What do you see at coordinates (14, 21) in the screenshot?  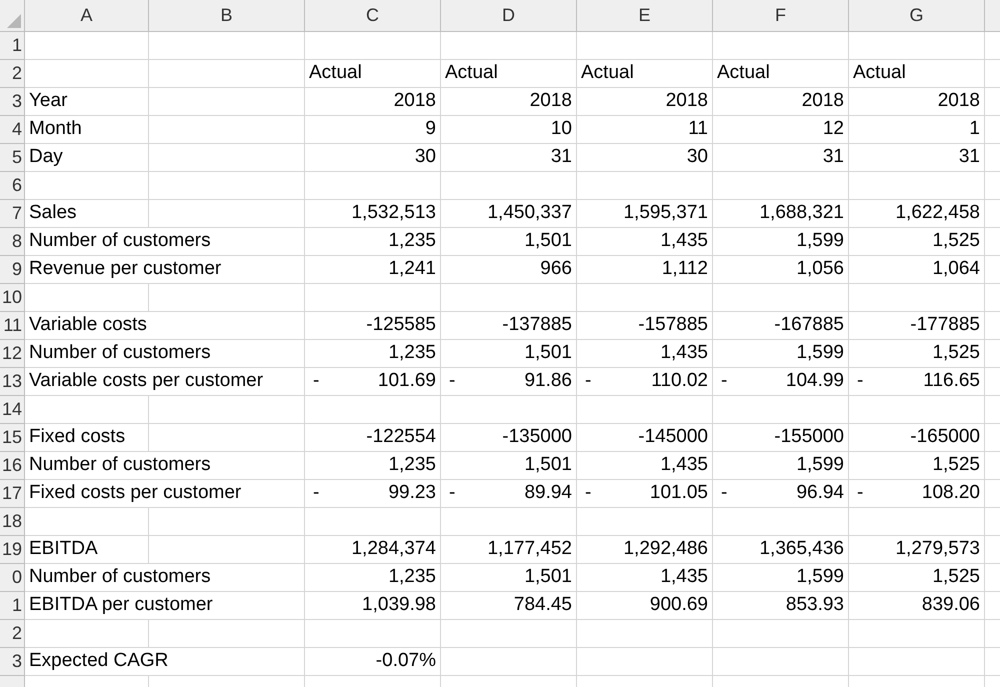 I see `select-all-corner-icon` at bounding box center [14, 21].